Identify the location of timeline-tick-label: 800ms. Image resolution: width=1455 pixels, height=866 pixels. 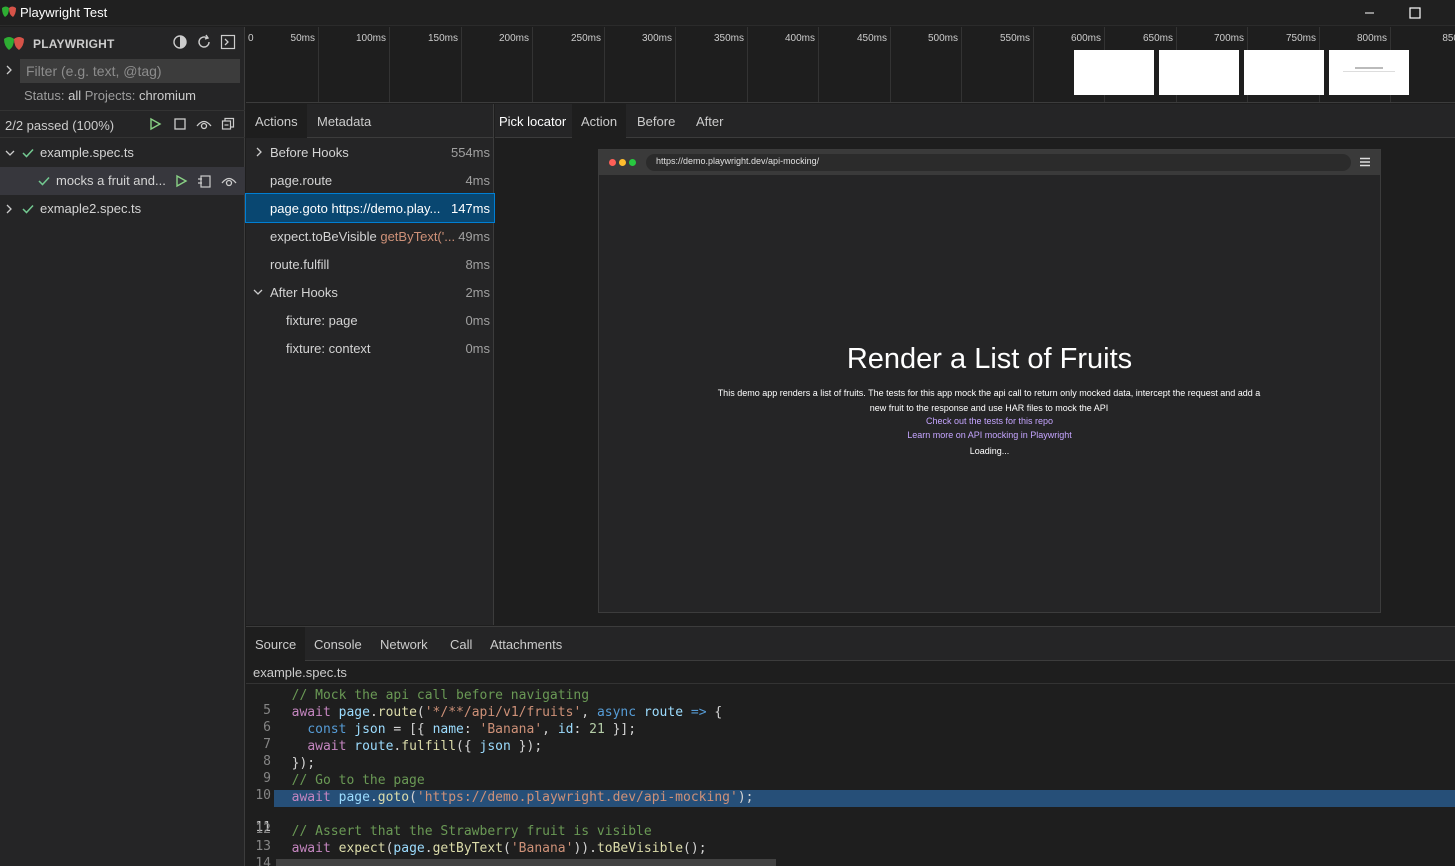
(1371, 38).